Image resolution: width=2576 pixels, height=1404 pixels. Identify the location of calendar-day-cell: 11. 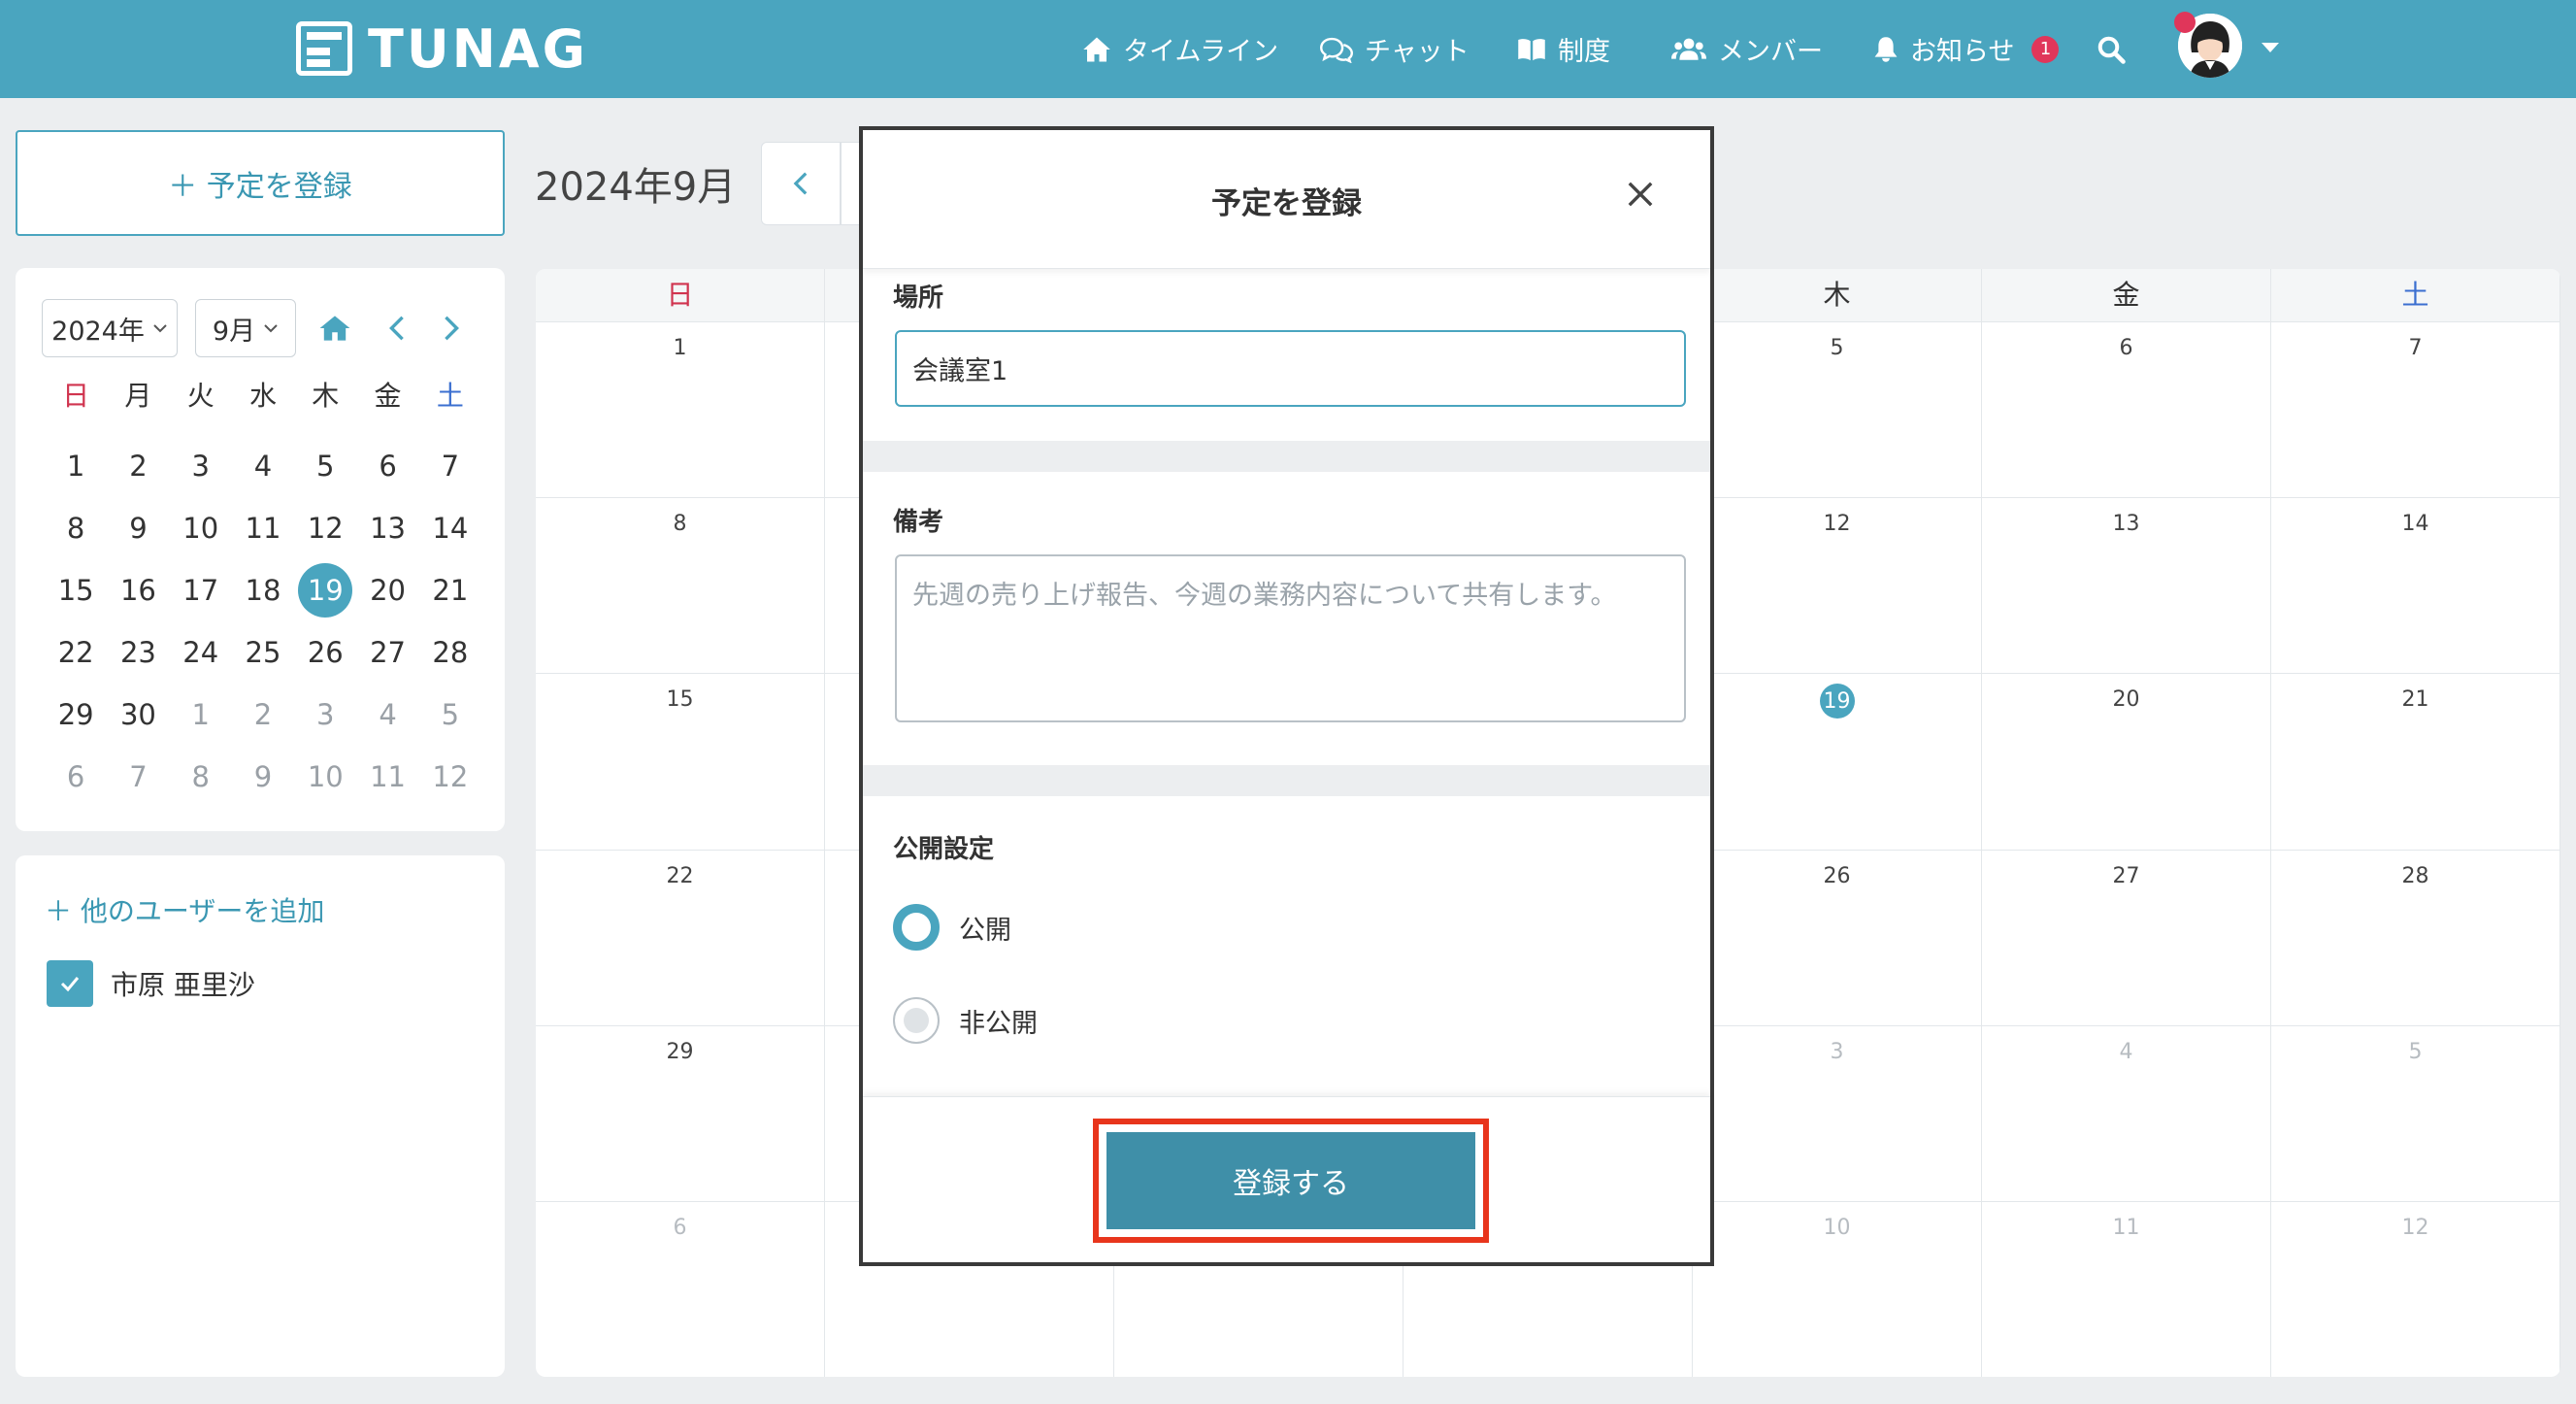
(2126, 1288).